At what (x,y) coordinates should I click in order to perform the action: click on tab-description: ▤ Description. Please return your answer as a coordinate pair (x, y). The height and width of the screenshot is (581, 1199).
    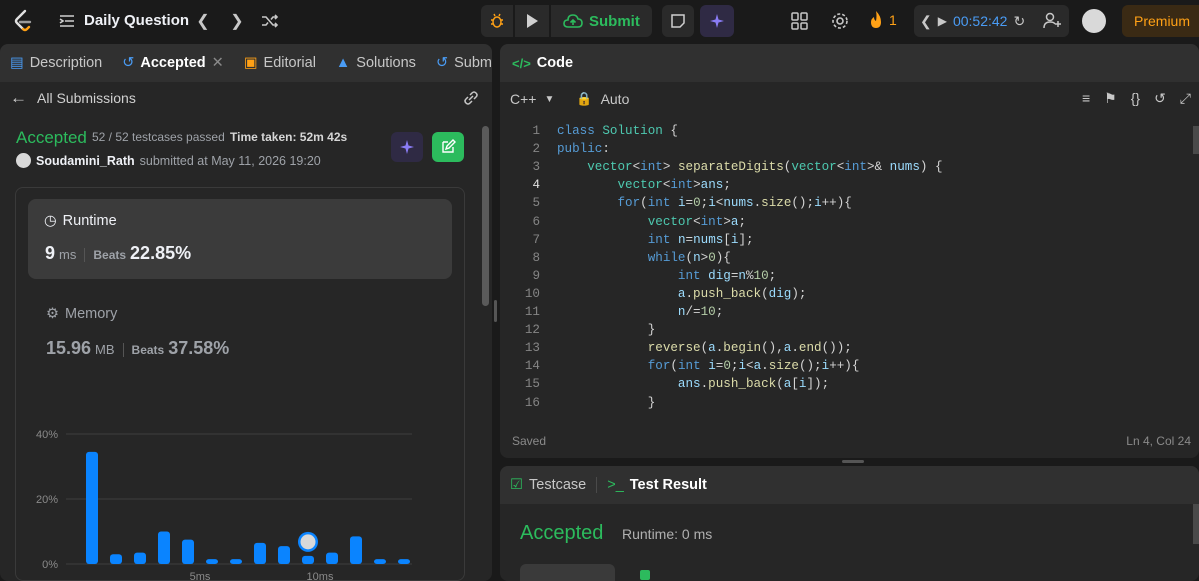
    Looking at the image, I should click on (56, 63).